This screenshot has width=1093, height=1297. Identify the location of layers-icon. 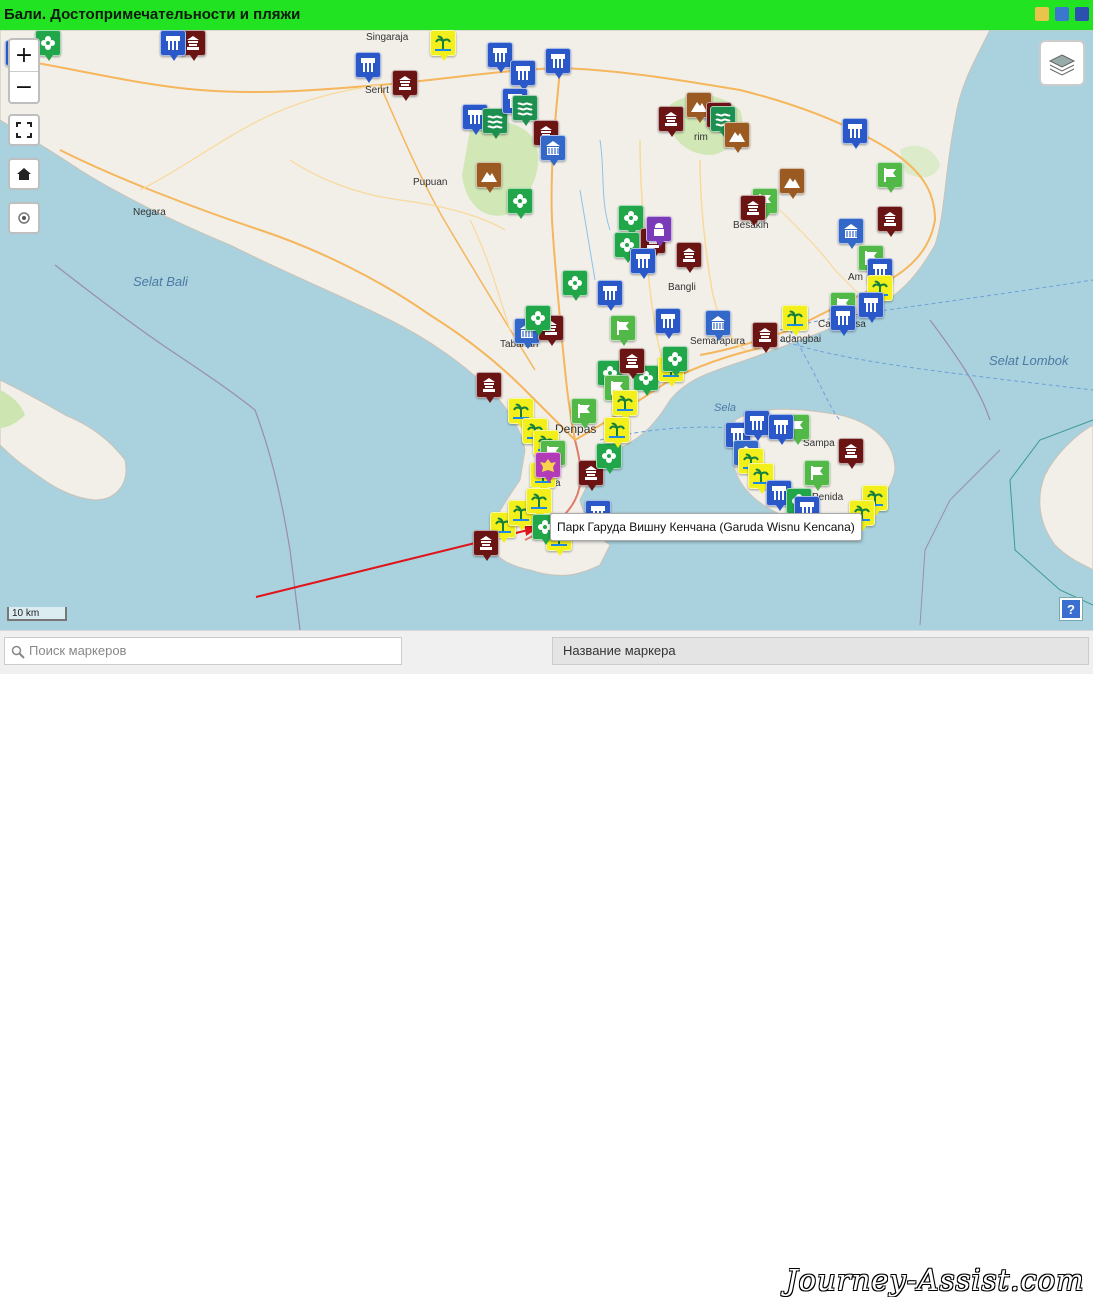
(1062, 65).